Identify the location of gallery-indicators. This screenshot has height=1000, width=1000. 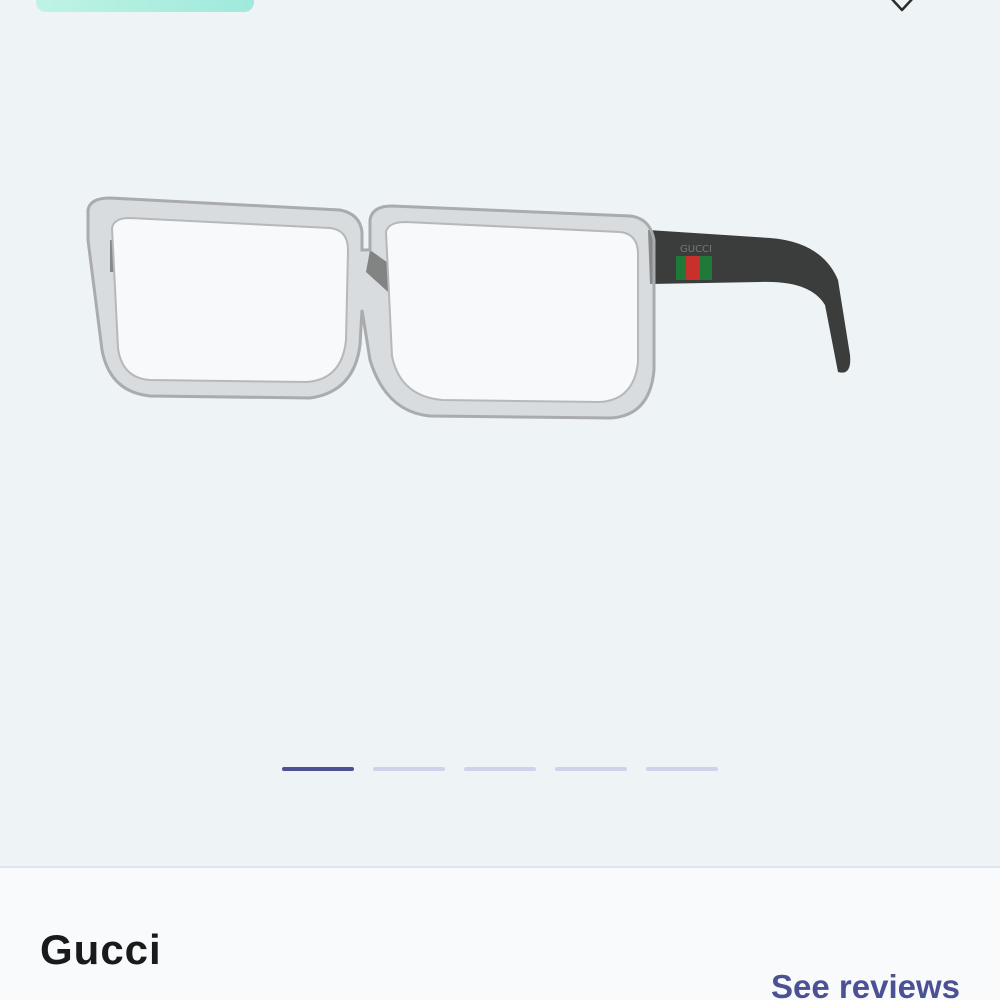
(500, 770).